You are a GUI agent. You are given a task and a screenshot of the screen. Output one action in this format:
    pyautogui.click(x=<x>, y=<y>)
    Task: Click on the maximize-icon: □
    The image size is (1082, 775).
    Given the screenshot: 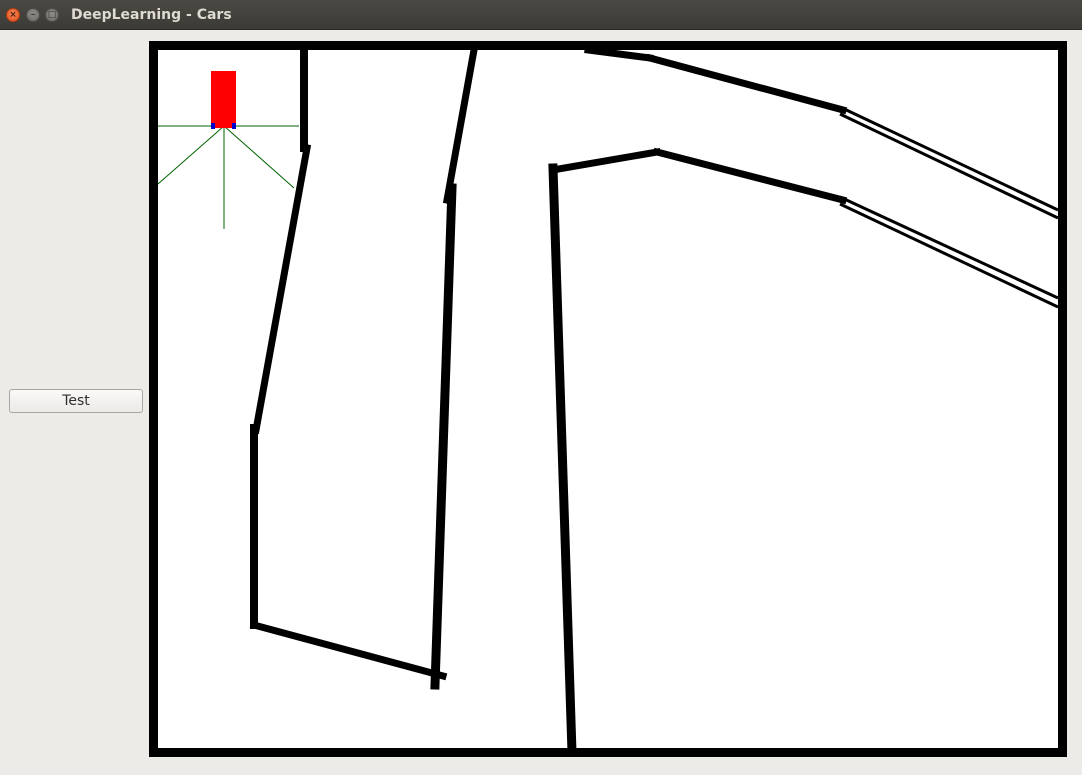 What is the action you would take?
    pyautogui.click(x=52, y=15)
    